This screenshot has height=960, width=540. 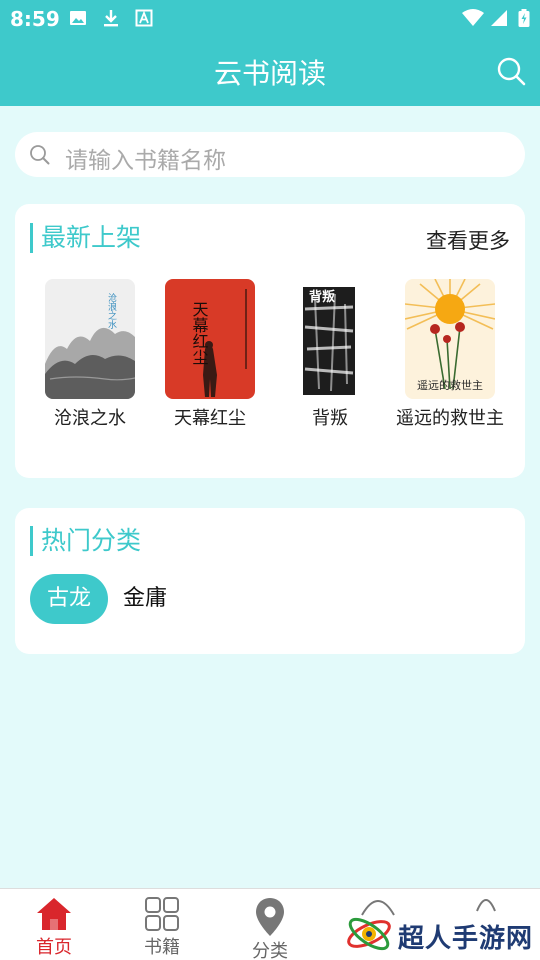 I want to click on search-placeholder: 请输入书籍名称, so click(x=145, y=161).